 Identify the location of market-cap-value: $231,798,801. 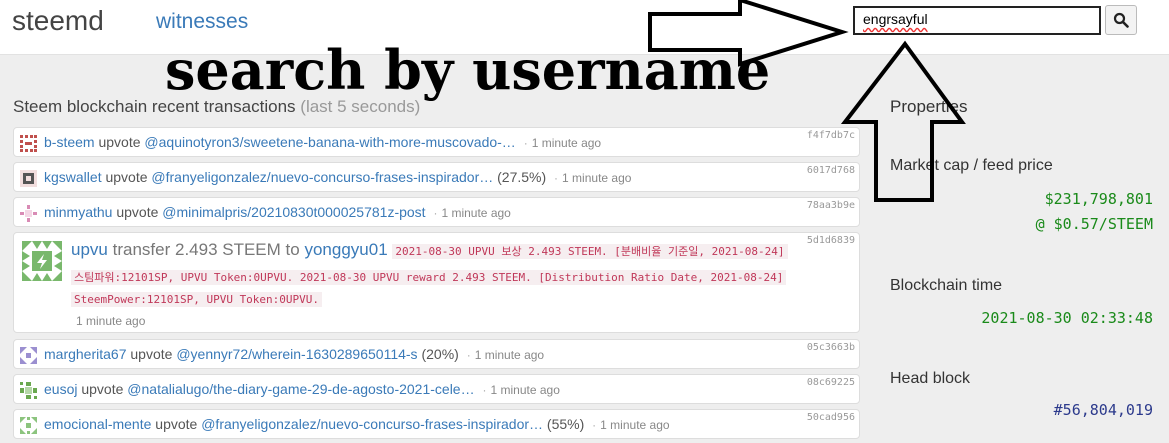
(1098, 199).